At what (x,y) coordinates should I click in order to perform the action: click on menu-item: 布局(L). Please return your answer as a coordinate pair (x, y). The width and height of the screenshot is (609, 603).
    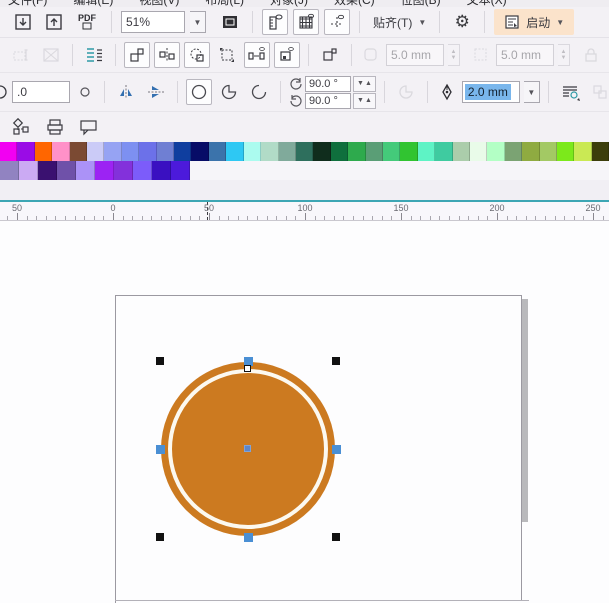
    Looking at the image, I should click on (224, 3).